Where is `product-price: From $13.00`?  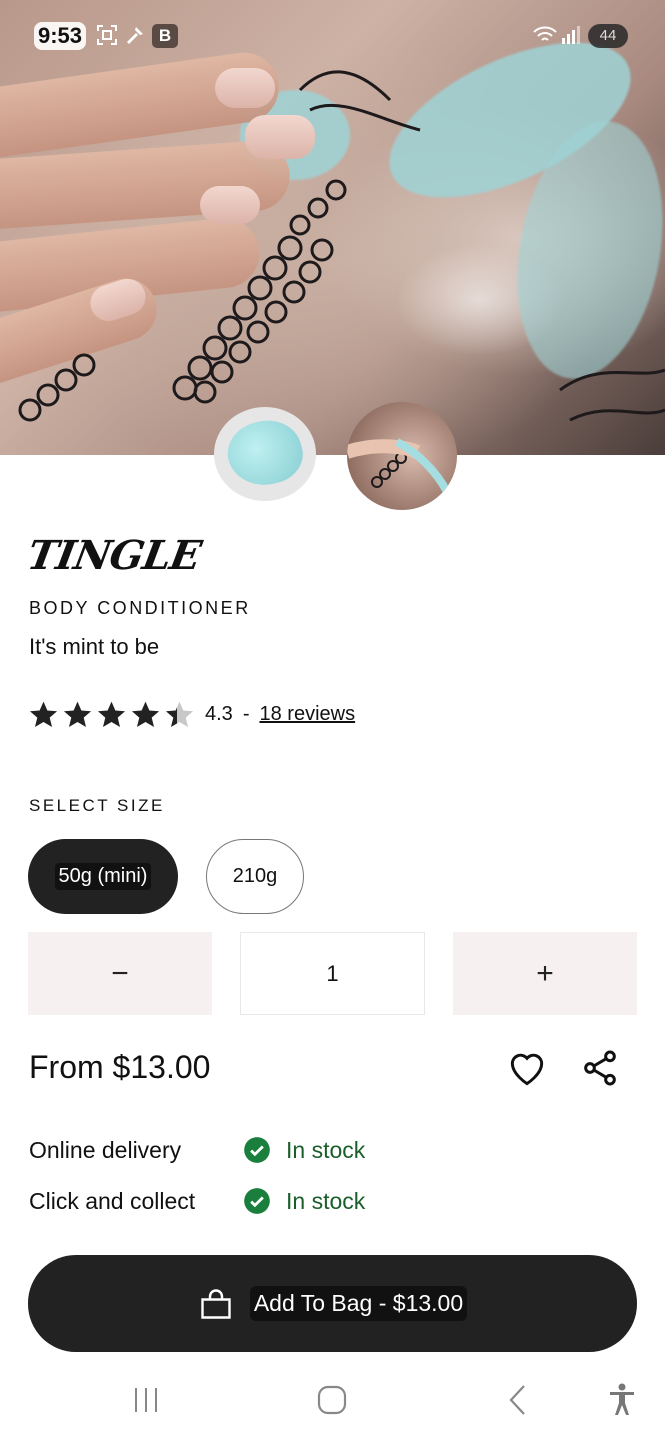
product-price: From $13.00 is located at coordinates (120, 1067).